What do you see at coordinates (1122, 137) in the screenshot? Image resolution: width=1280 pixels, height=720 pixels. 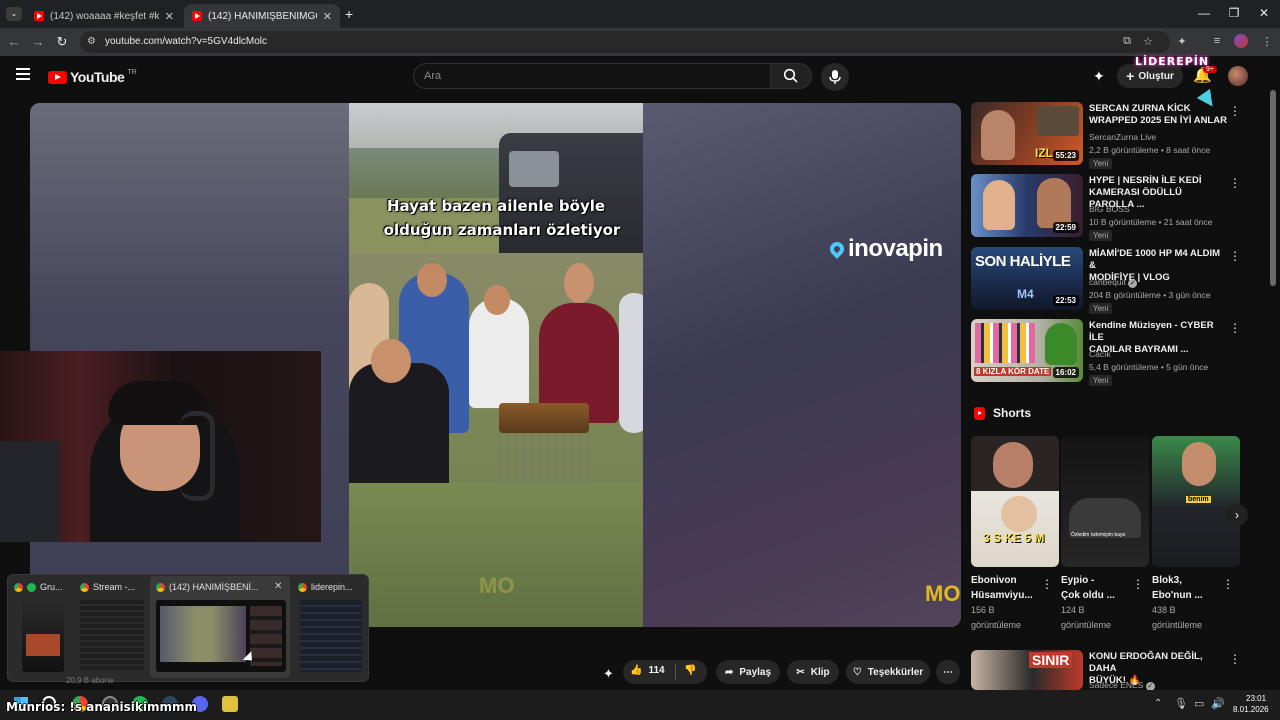 I see `video-channel: SercanZurna Live` at bounding box center [1122, 137].